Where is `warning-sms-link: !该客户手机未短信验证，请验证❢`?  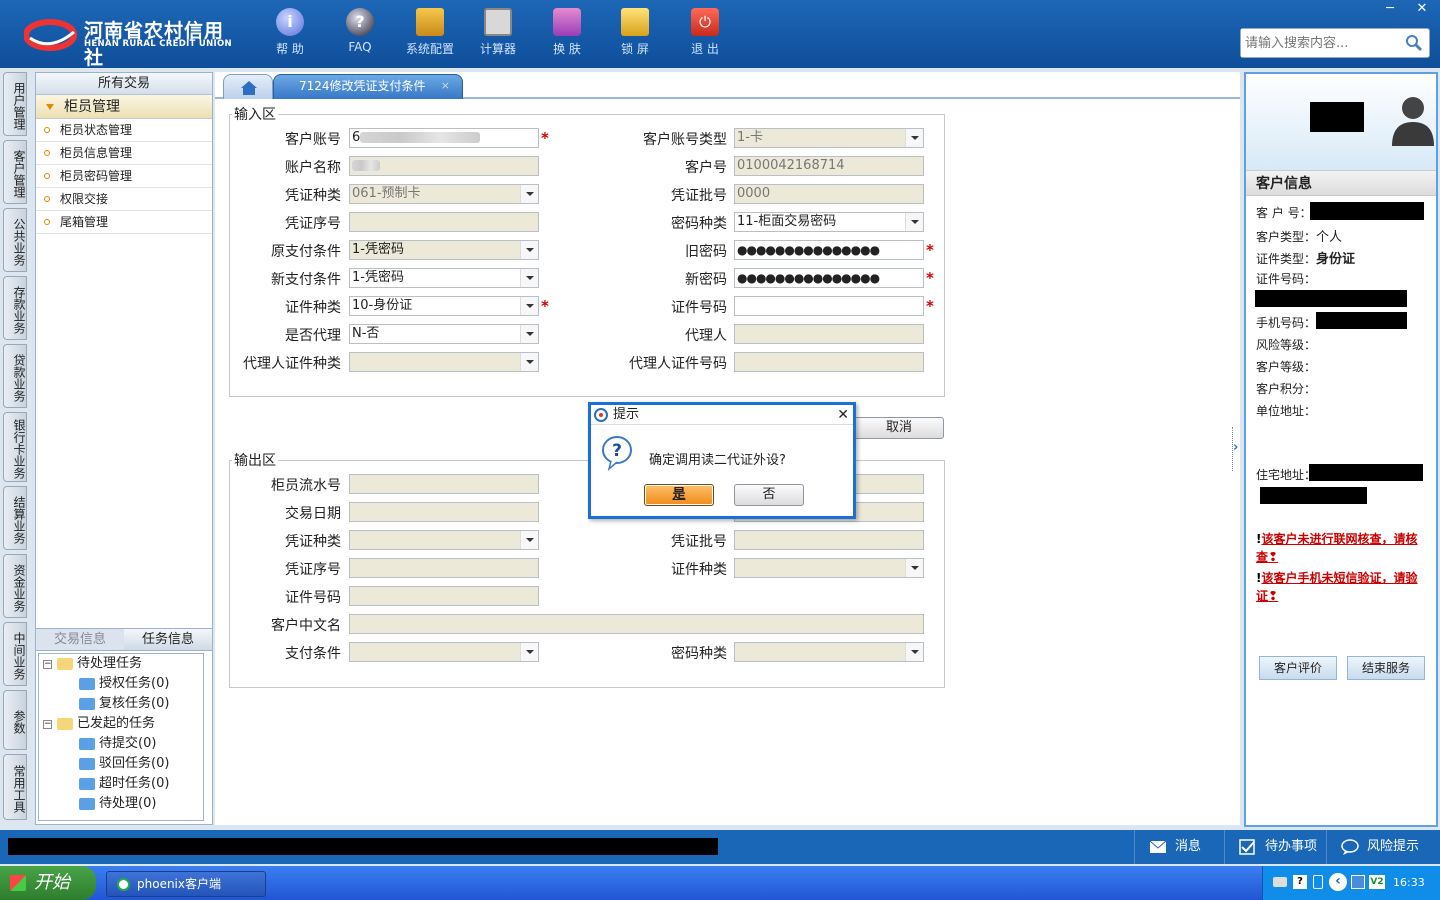
warning-sms-link: !该客户手机未短信验证，请验证❢ is located at coordinates (1345, 587).